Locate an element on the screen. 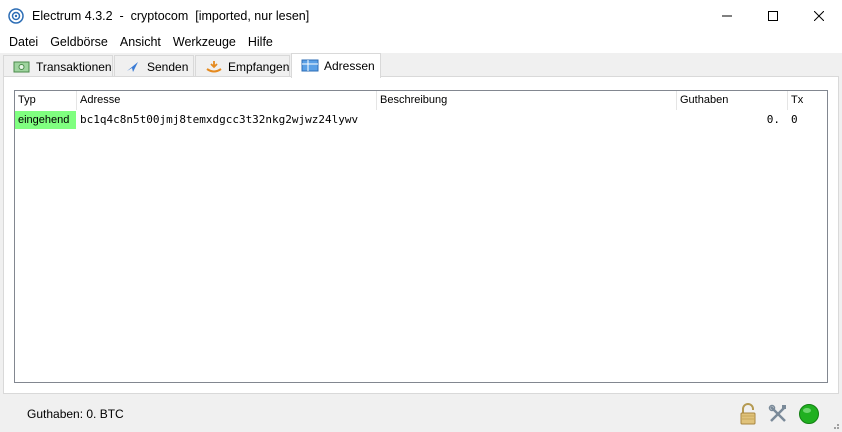 The image size is (842, 432). tab-transaktionen: Transaktionen is located at coordinates (58, 66).